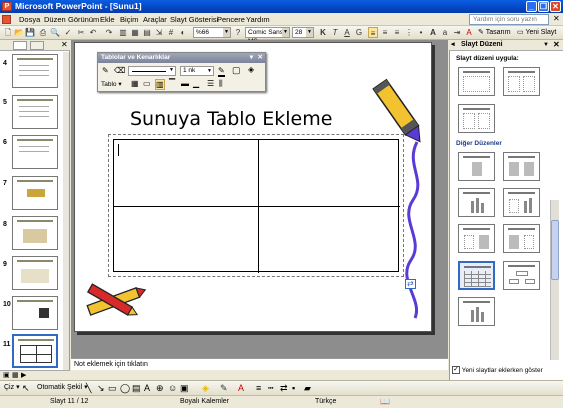 The height and width of the screenshot is (408, 563). Describe the element at coordinates (109, 32) in the screenshot. I see `redo-icon: ↷` at that location.